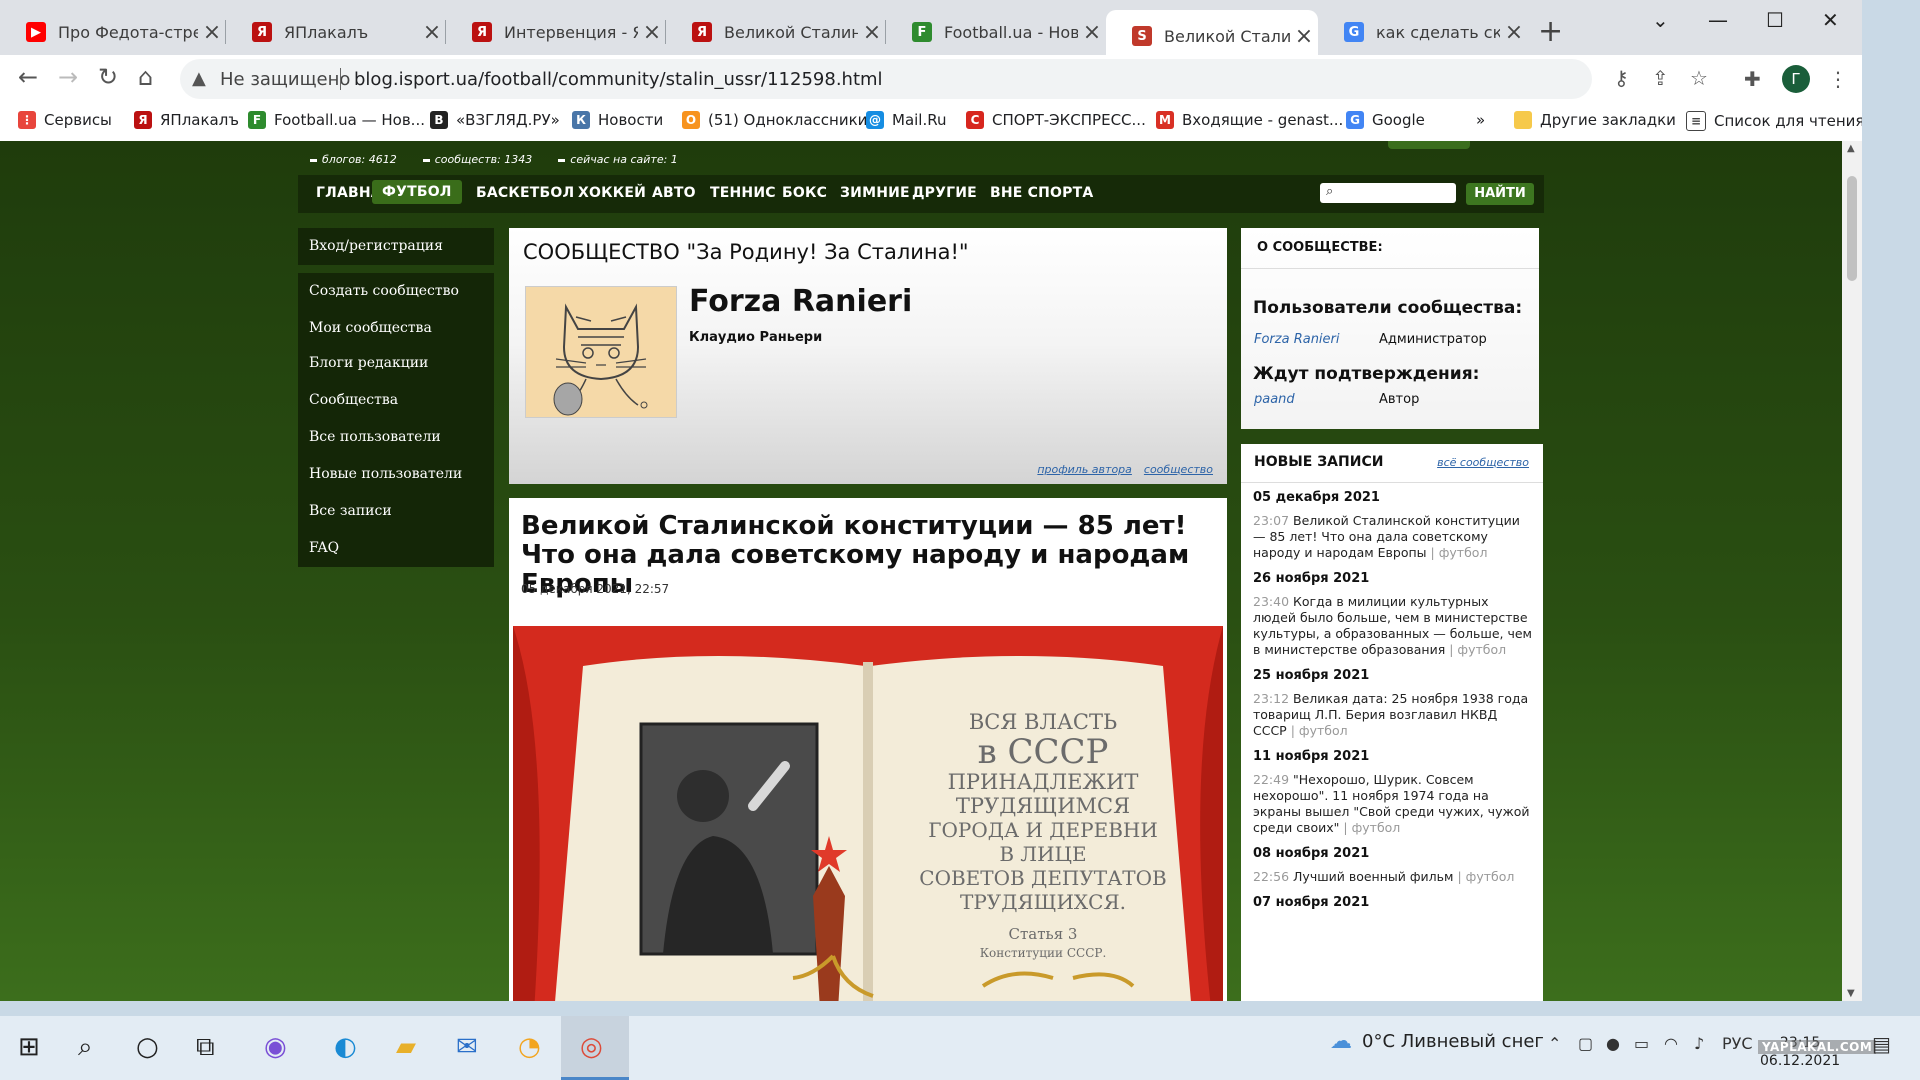 The width and height of the screenshot is (1920, 1080). What do you see at coordinates (1437, 1041) in the screenshot?
I see `weather-widget: ☁ 0°C Ливневый снег` at bounding box center [1437, 1041].